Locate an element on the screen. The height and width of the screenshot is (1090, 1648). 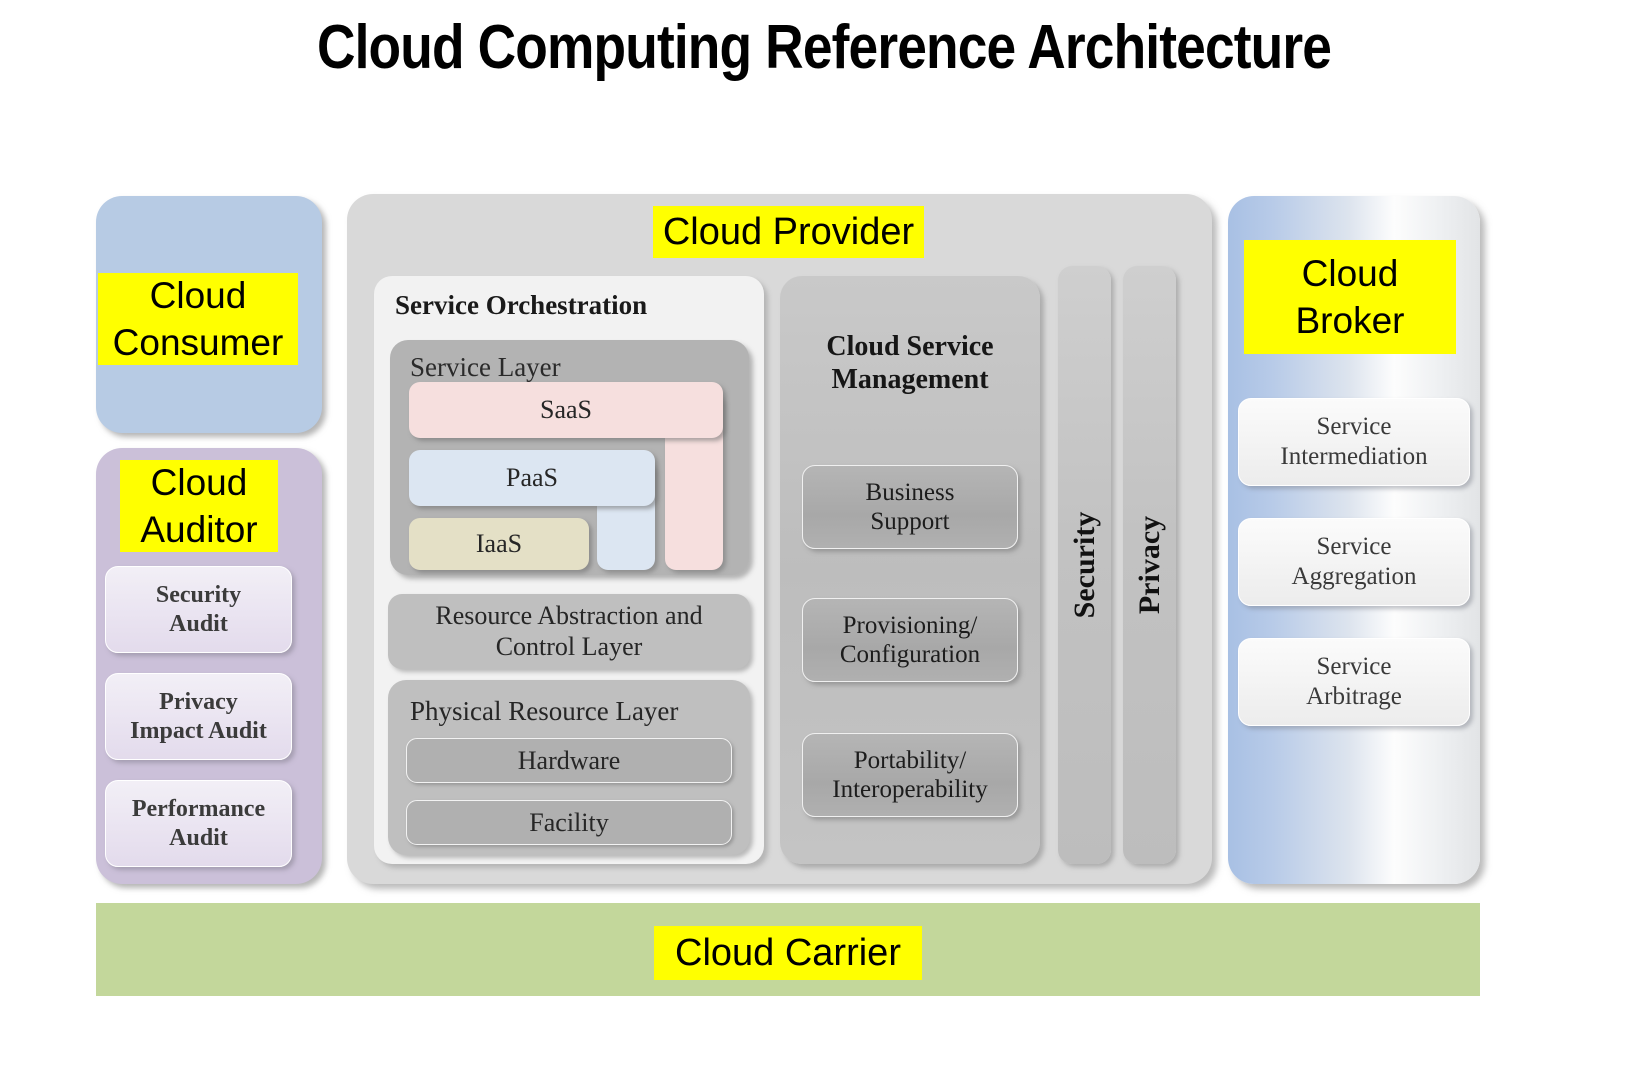
security-label: Security is located at coordinates (1084, 565).